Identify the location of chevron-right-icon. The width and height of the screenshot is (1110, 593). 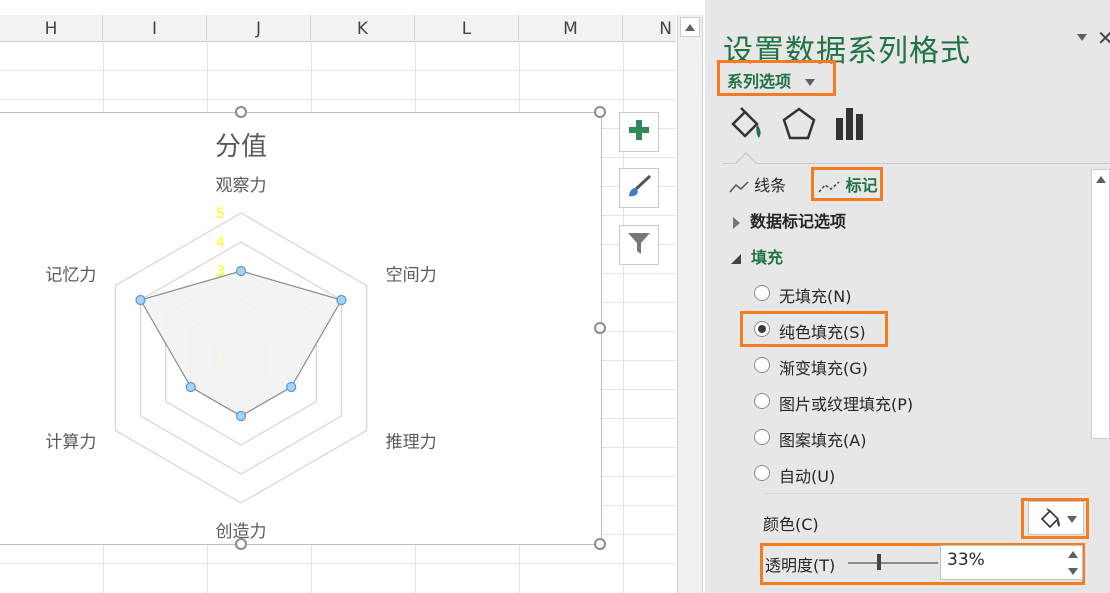
(736, 222).